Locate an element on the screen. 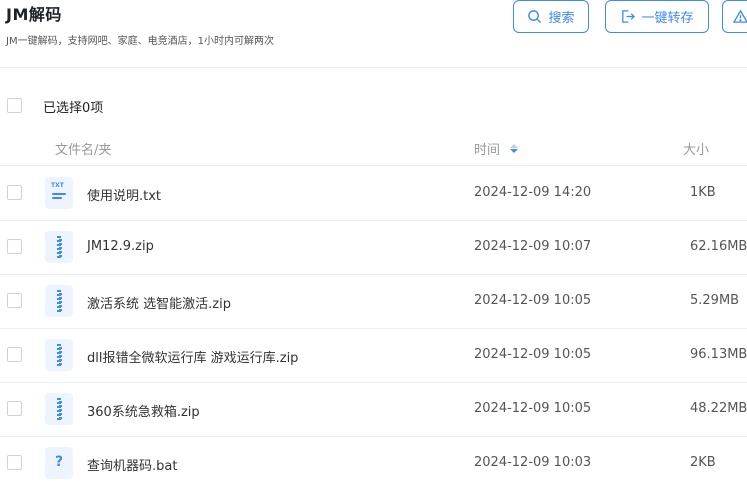 The image size is (747, 481). table-row: ? 查询机器码.bat 2024-12-09 10:03 2KB is located at coordinates (373, 459).